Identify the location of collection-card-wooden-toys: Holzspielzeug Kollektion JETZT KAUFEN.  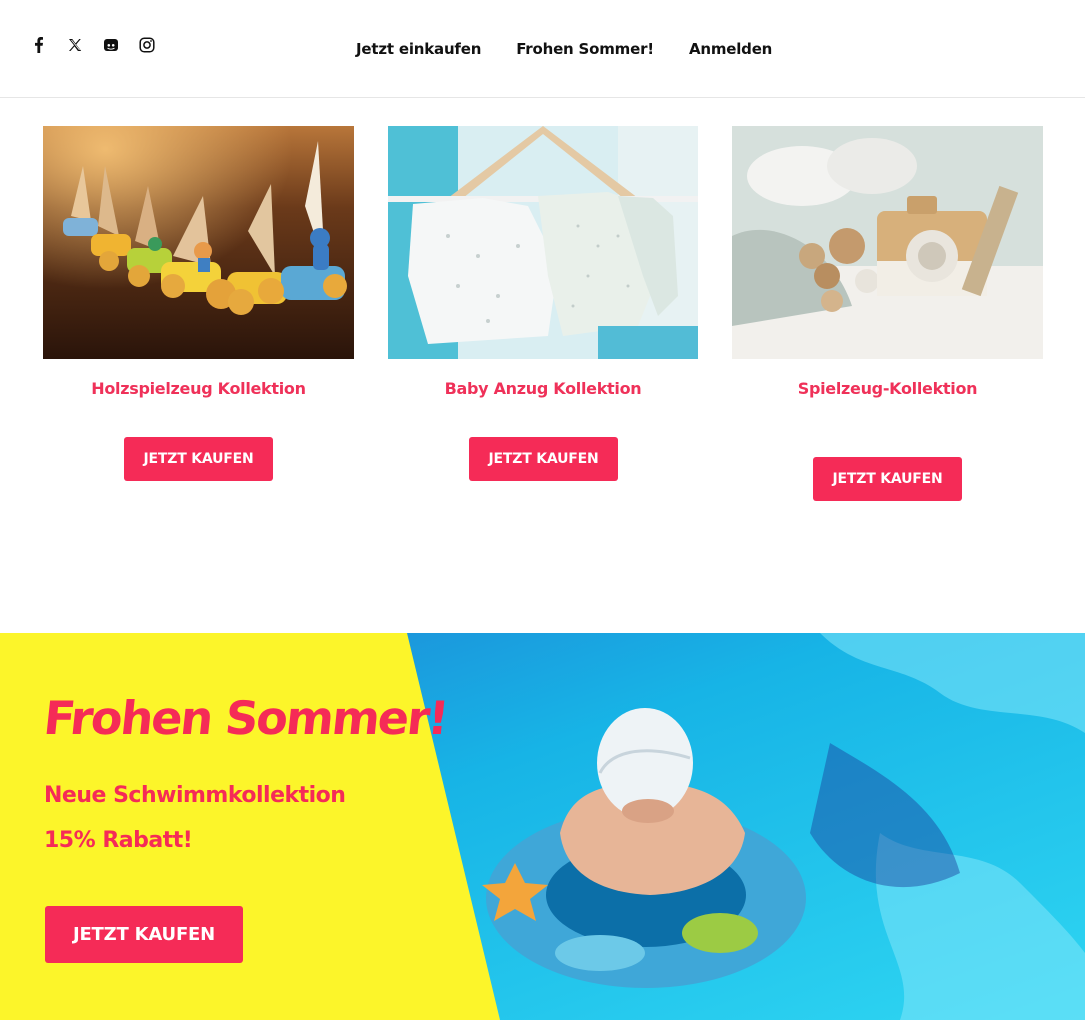
(198, 303).